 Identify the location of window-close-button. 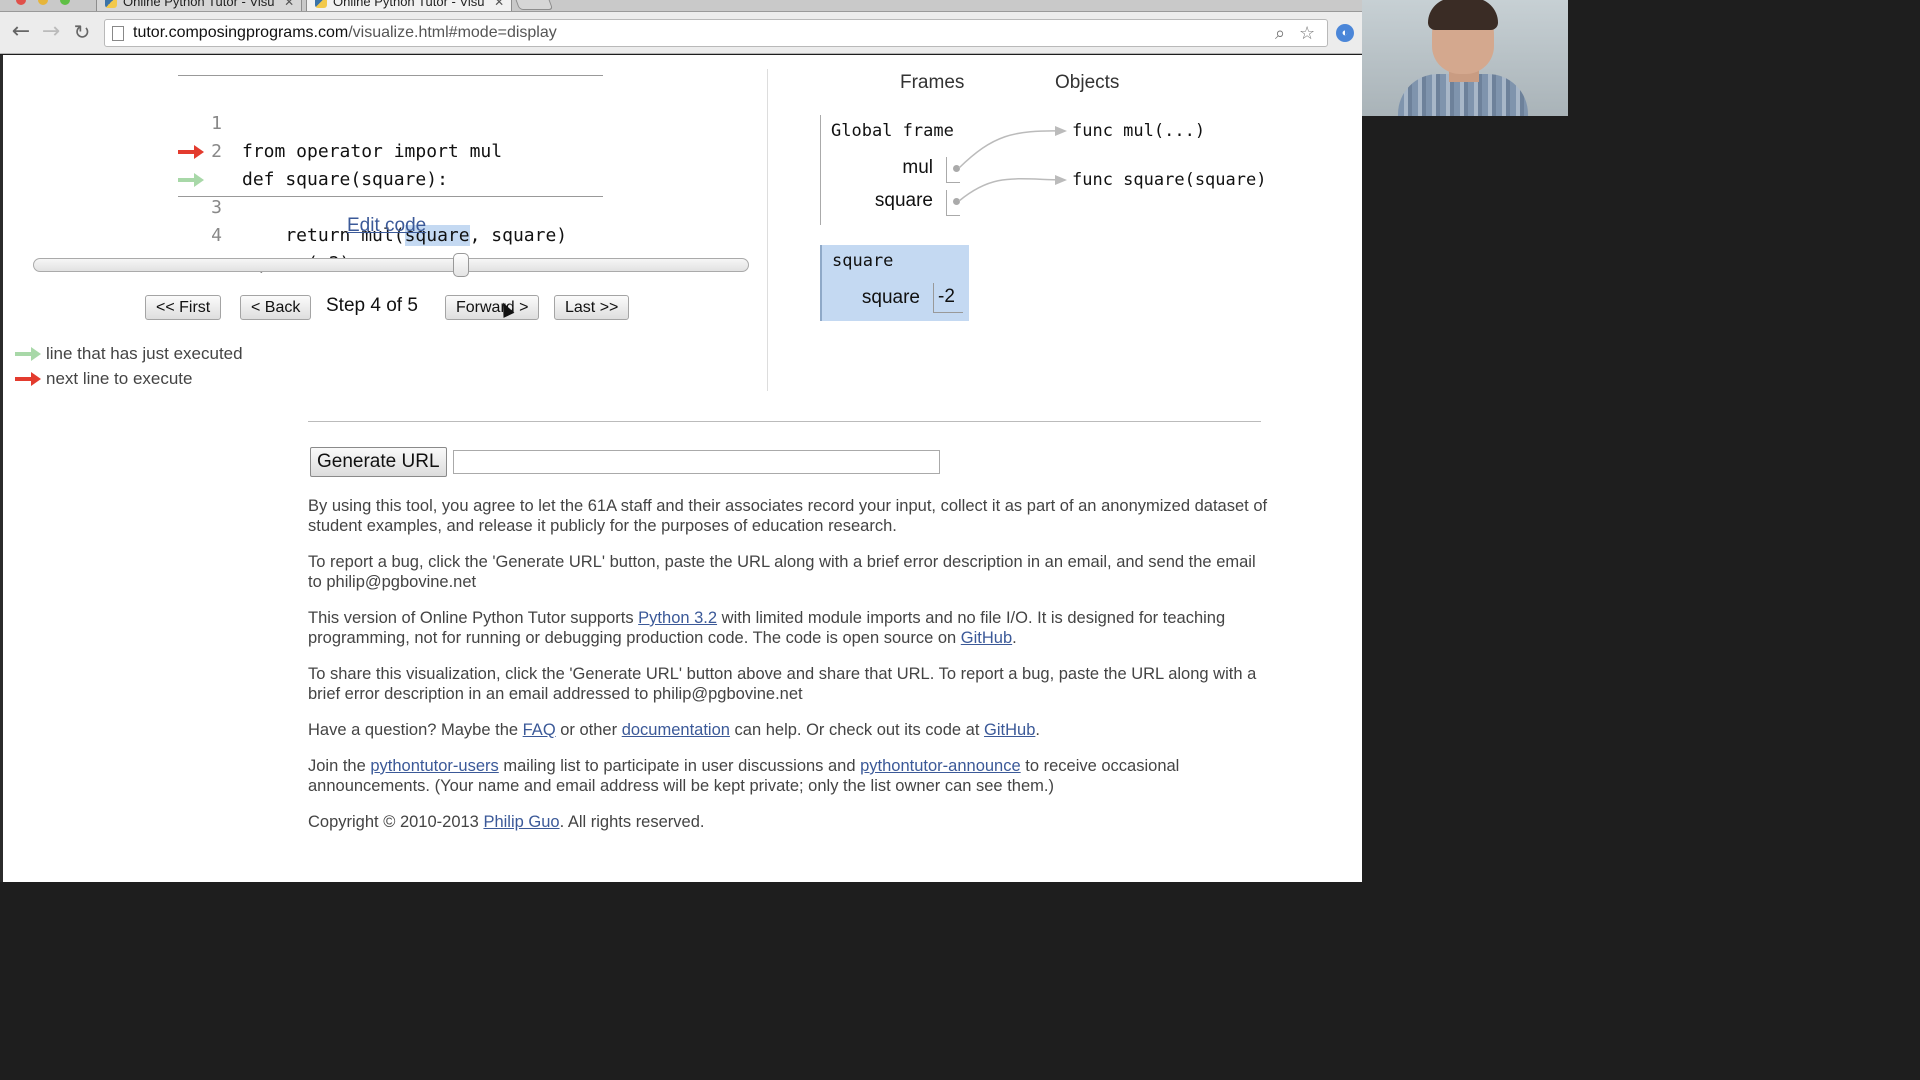
(21, 2).